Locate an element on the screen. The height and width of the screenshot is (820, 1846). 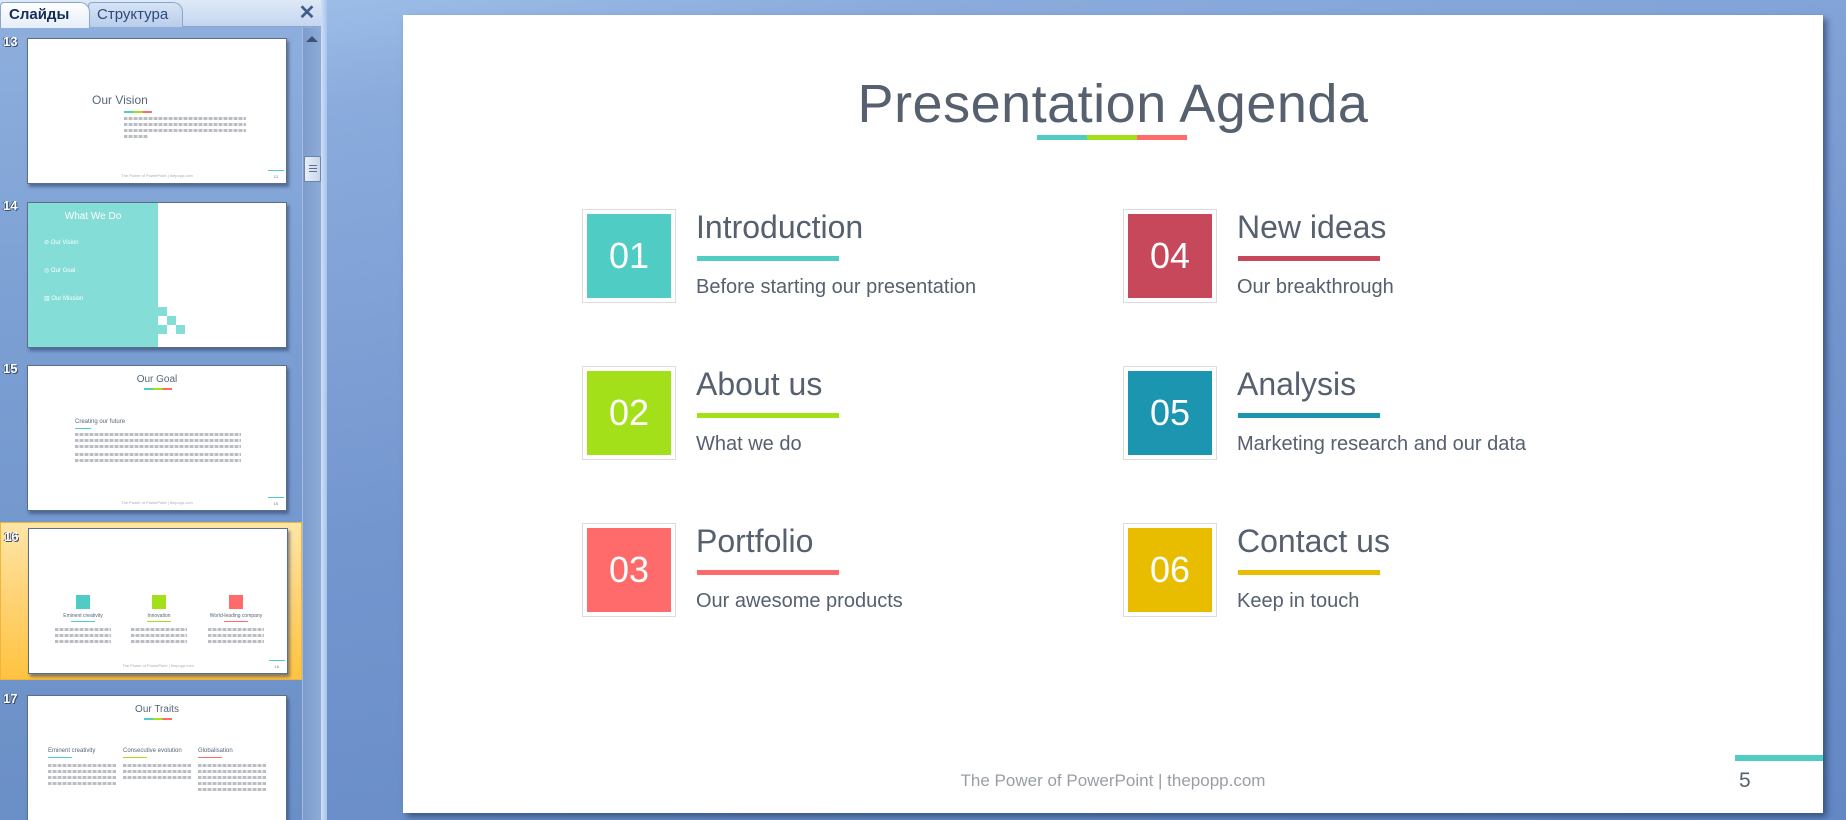
scroll-up-arrow-icon is located at coordinates (312, 39).